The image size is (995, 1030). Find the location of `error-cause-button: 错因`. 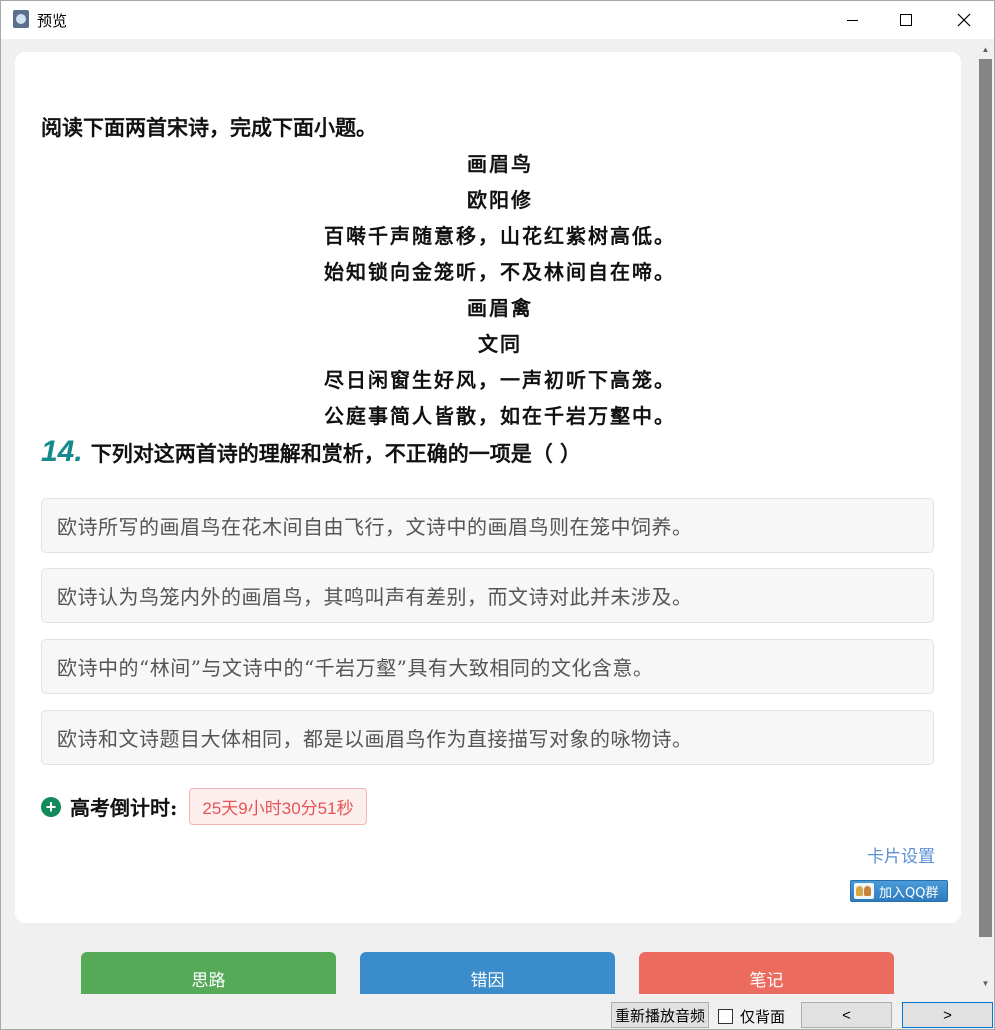

error-cause-button: 错因 is located at coordinates (487, 973).